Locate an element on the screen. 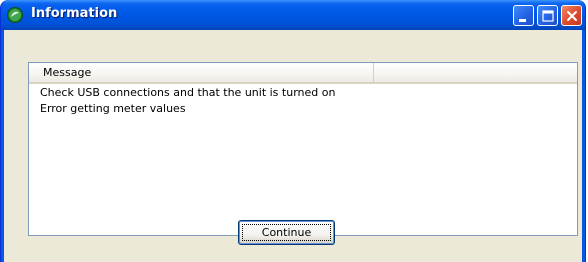 The width and height of the screenshot is (588, 262). list-header: Message is located at coordinates (303, 73).